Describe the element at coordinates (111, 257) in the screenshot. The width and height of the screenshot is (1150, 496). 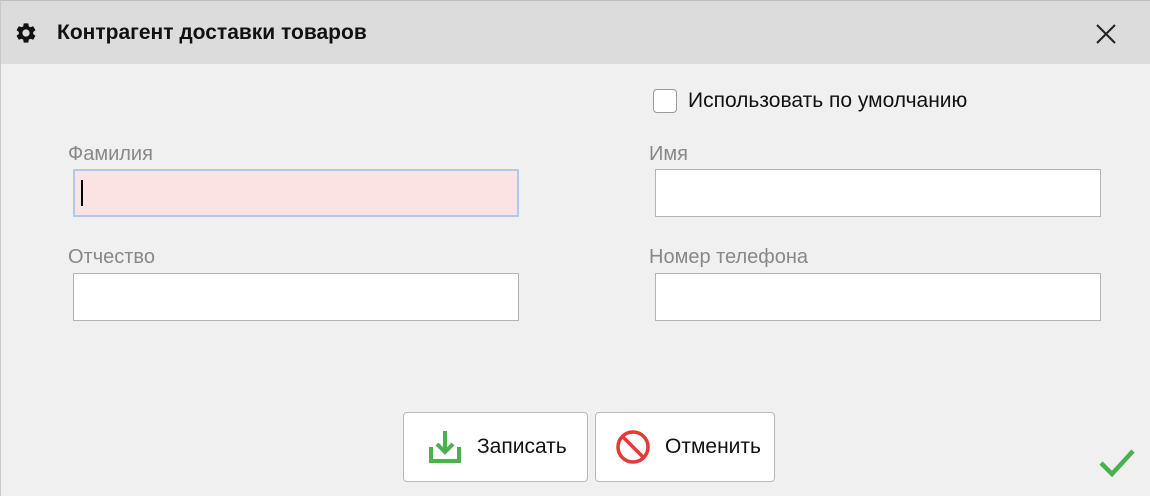
I see `patronymic-label: Отчество` at that location.